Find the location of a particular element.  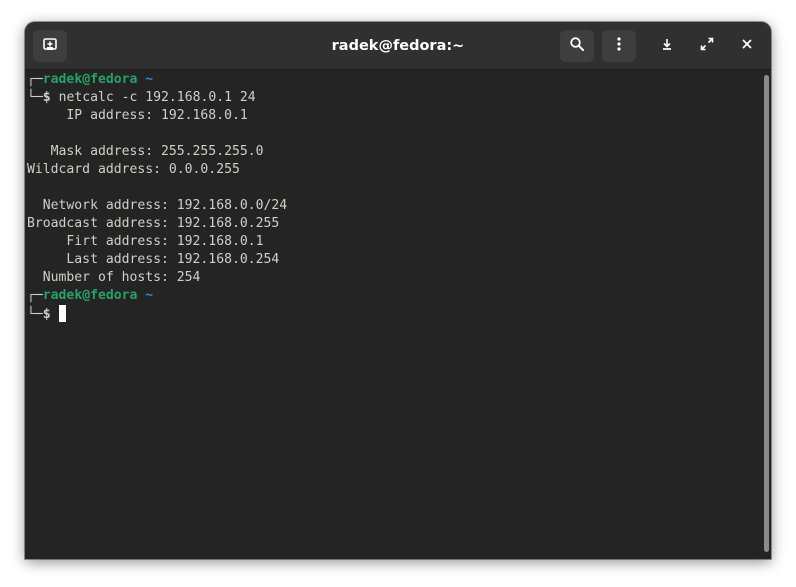

output-line: Number of hosts: 254 is located at coordinates (114, 277).